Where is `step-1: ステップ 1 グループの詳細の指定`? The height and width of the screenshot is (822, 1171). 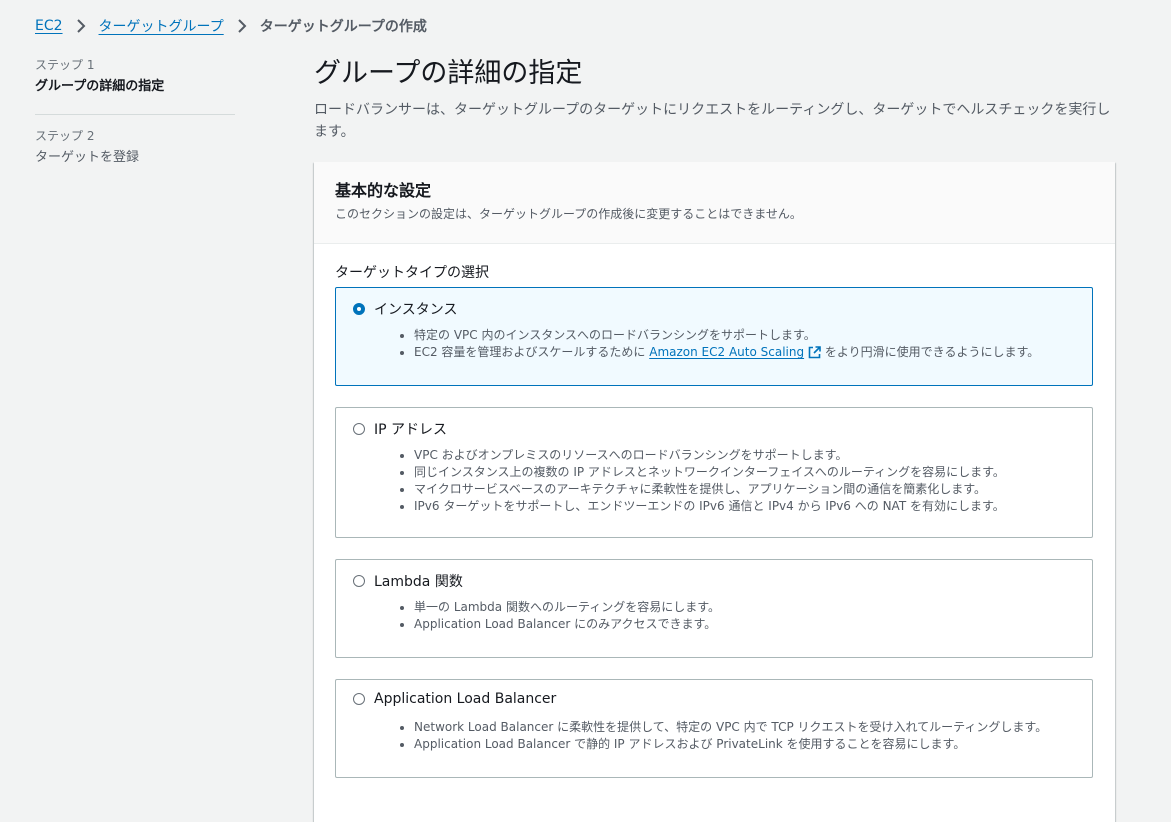
step-1: ステップ 1 グループの詳細の指定 is located at coordinates (135, 77).